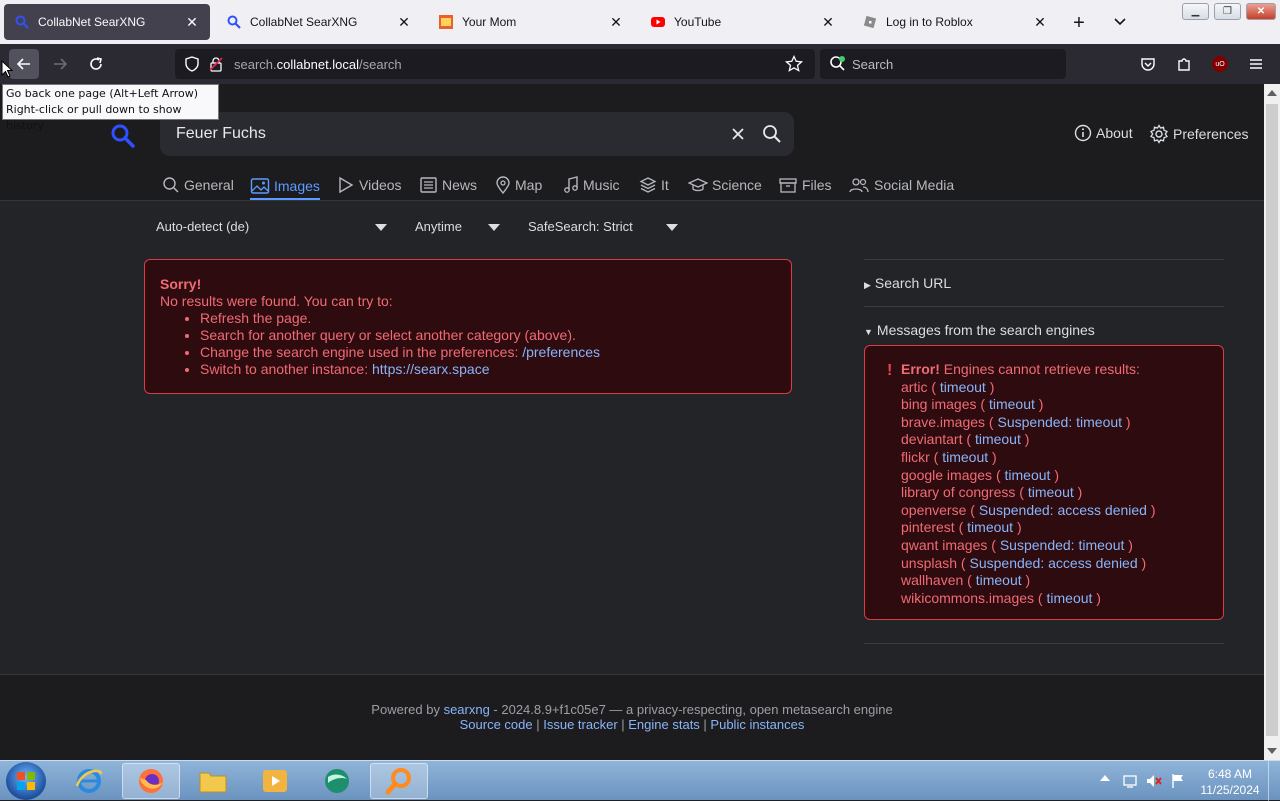 The height and width of the screenshot is (801, 1280). Describe the element at coordinates (151, 781) in the screenshot. I see `taskbar-firefox` at that location.